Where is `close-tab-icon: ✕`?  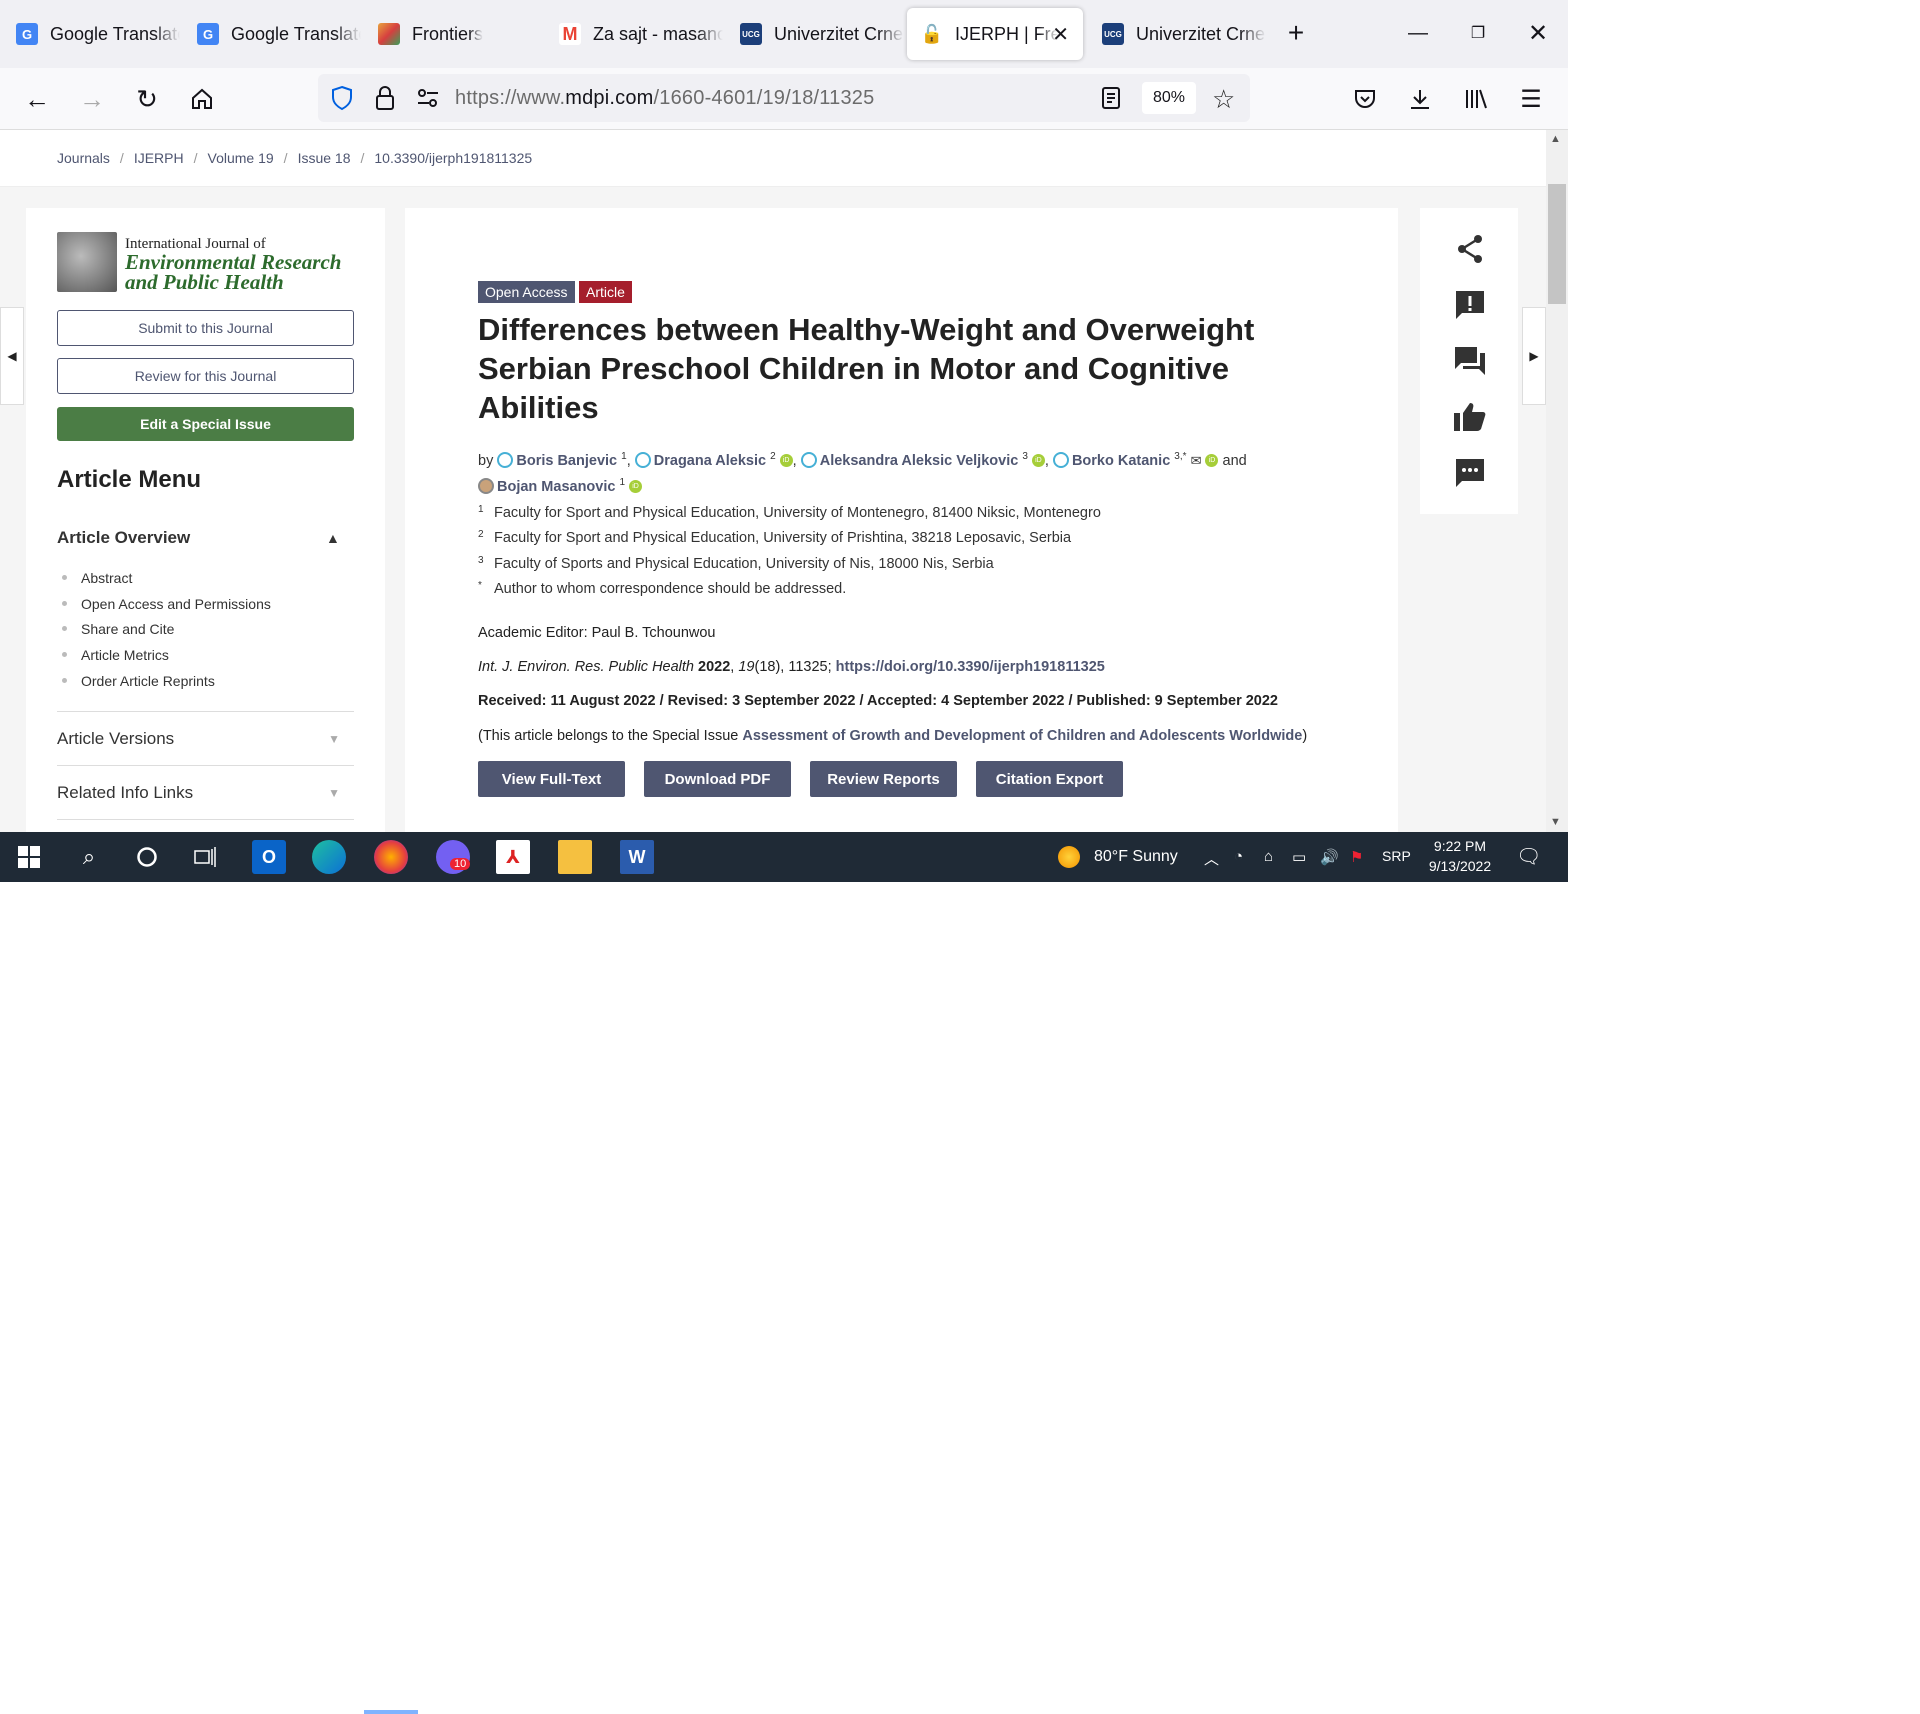 close-tab-icon: ✕ is located at coordinates (1060, 34).